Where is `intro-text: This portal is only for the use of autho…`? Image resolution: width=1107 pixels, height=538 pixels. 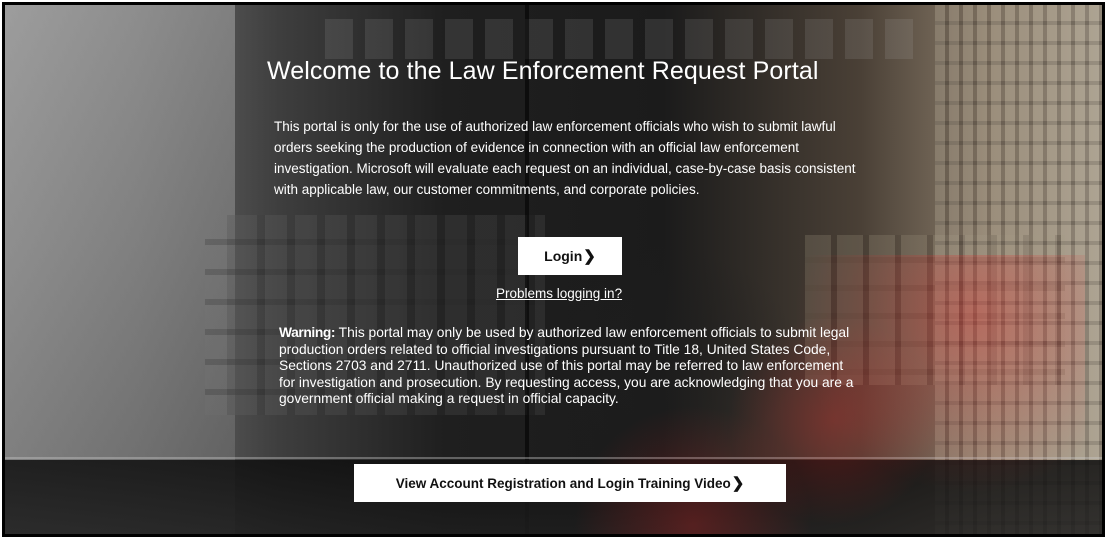
intro-text: This portal is only for the use of autho… is located at coordinates (565, 158).